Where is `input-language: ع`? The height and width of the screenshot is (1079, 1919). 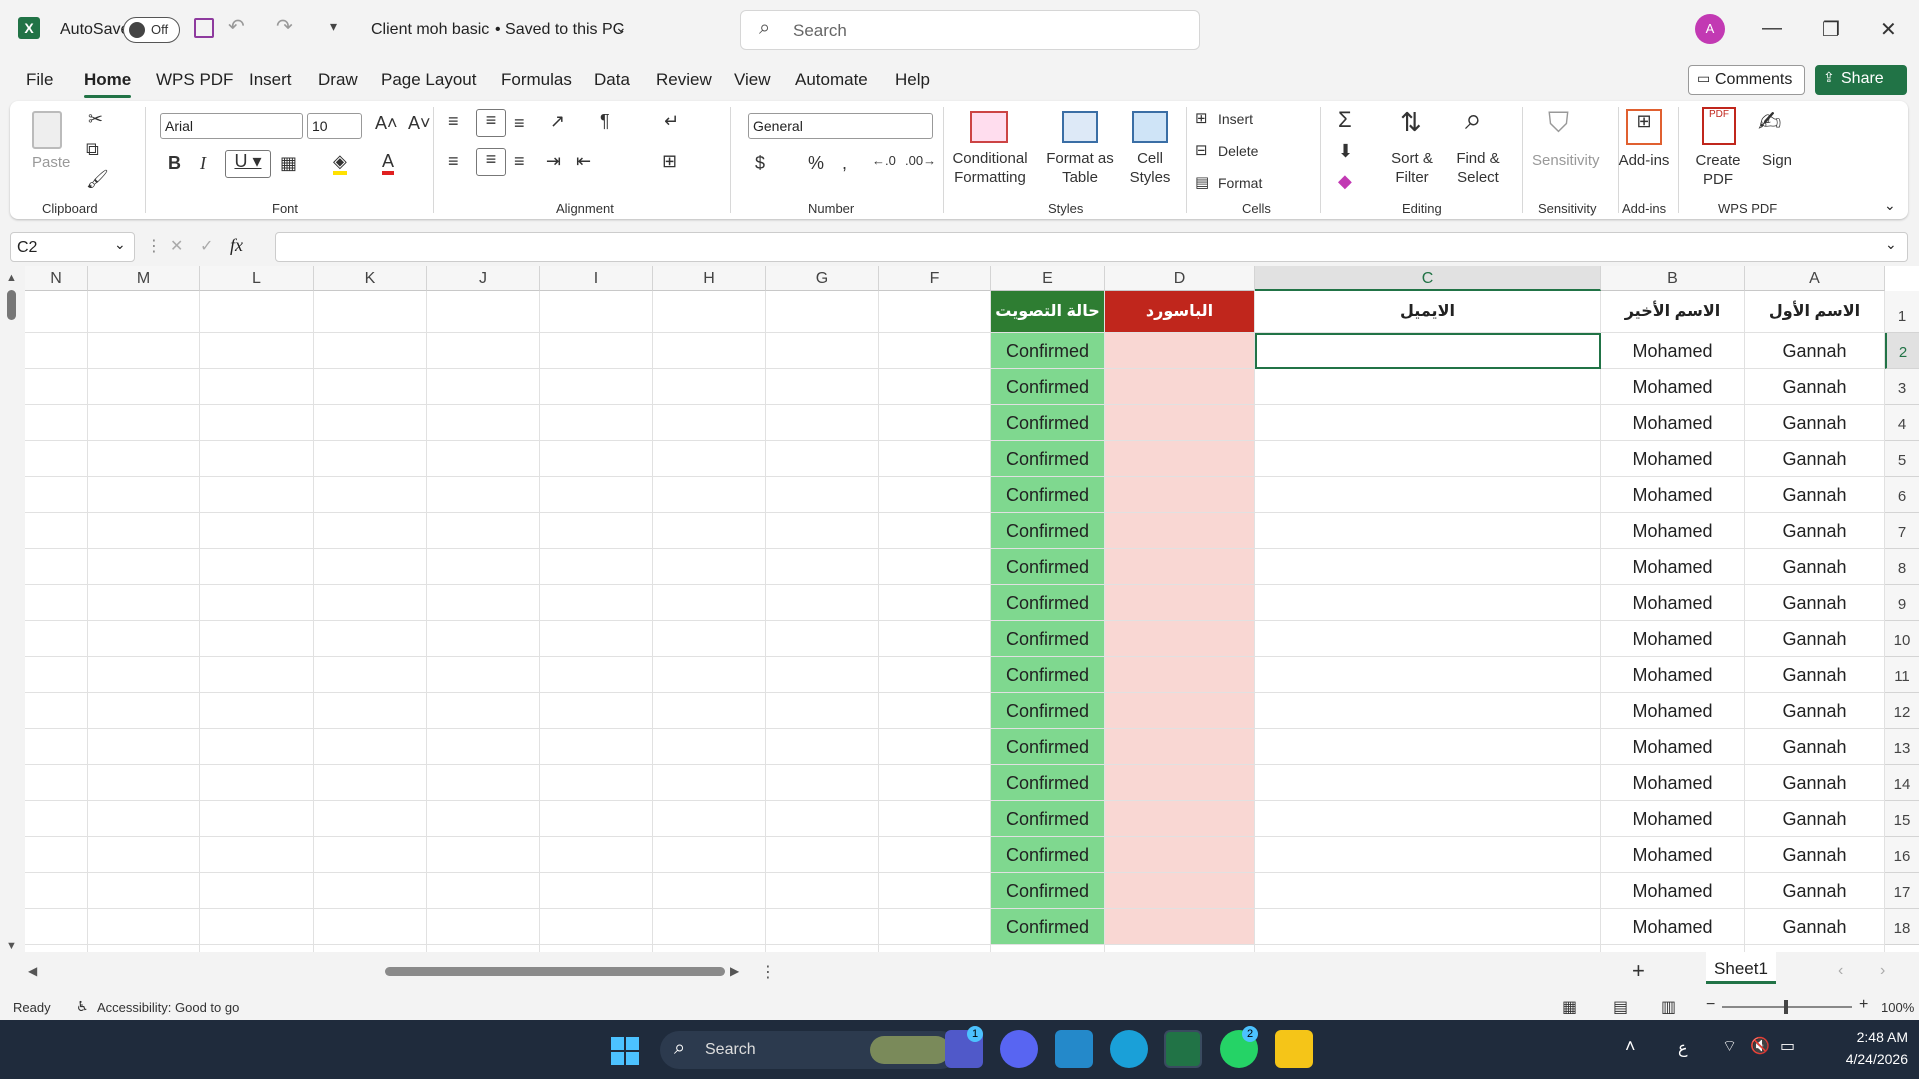
input-language: ع is located at coordinates (1683, 1048).